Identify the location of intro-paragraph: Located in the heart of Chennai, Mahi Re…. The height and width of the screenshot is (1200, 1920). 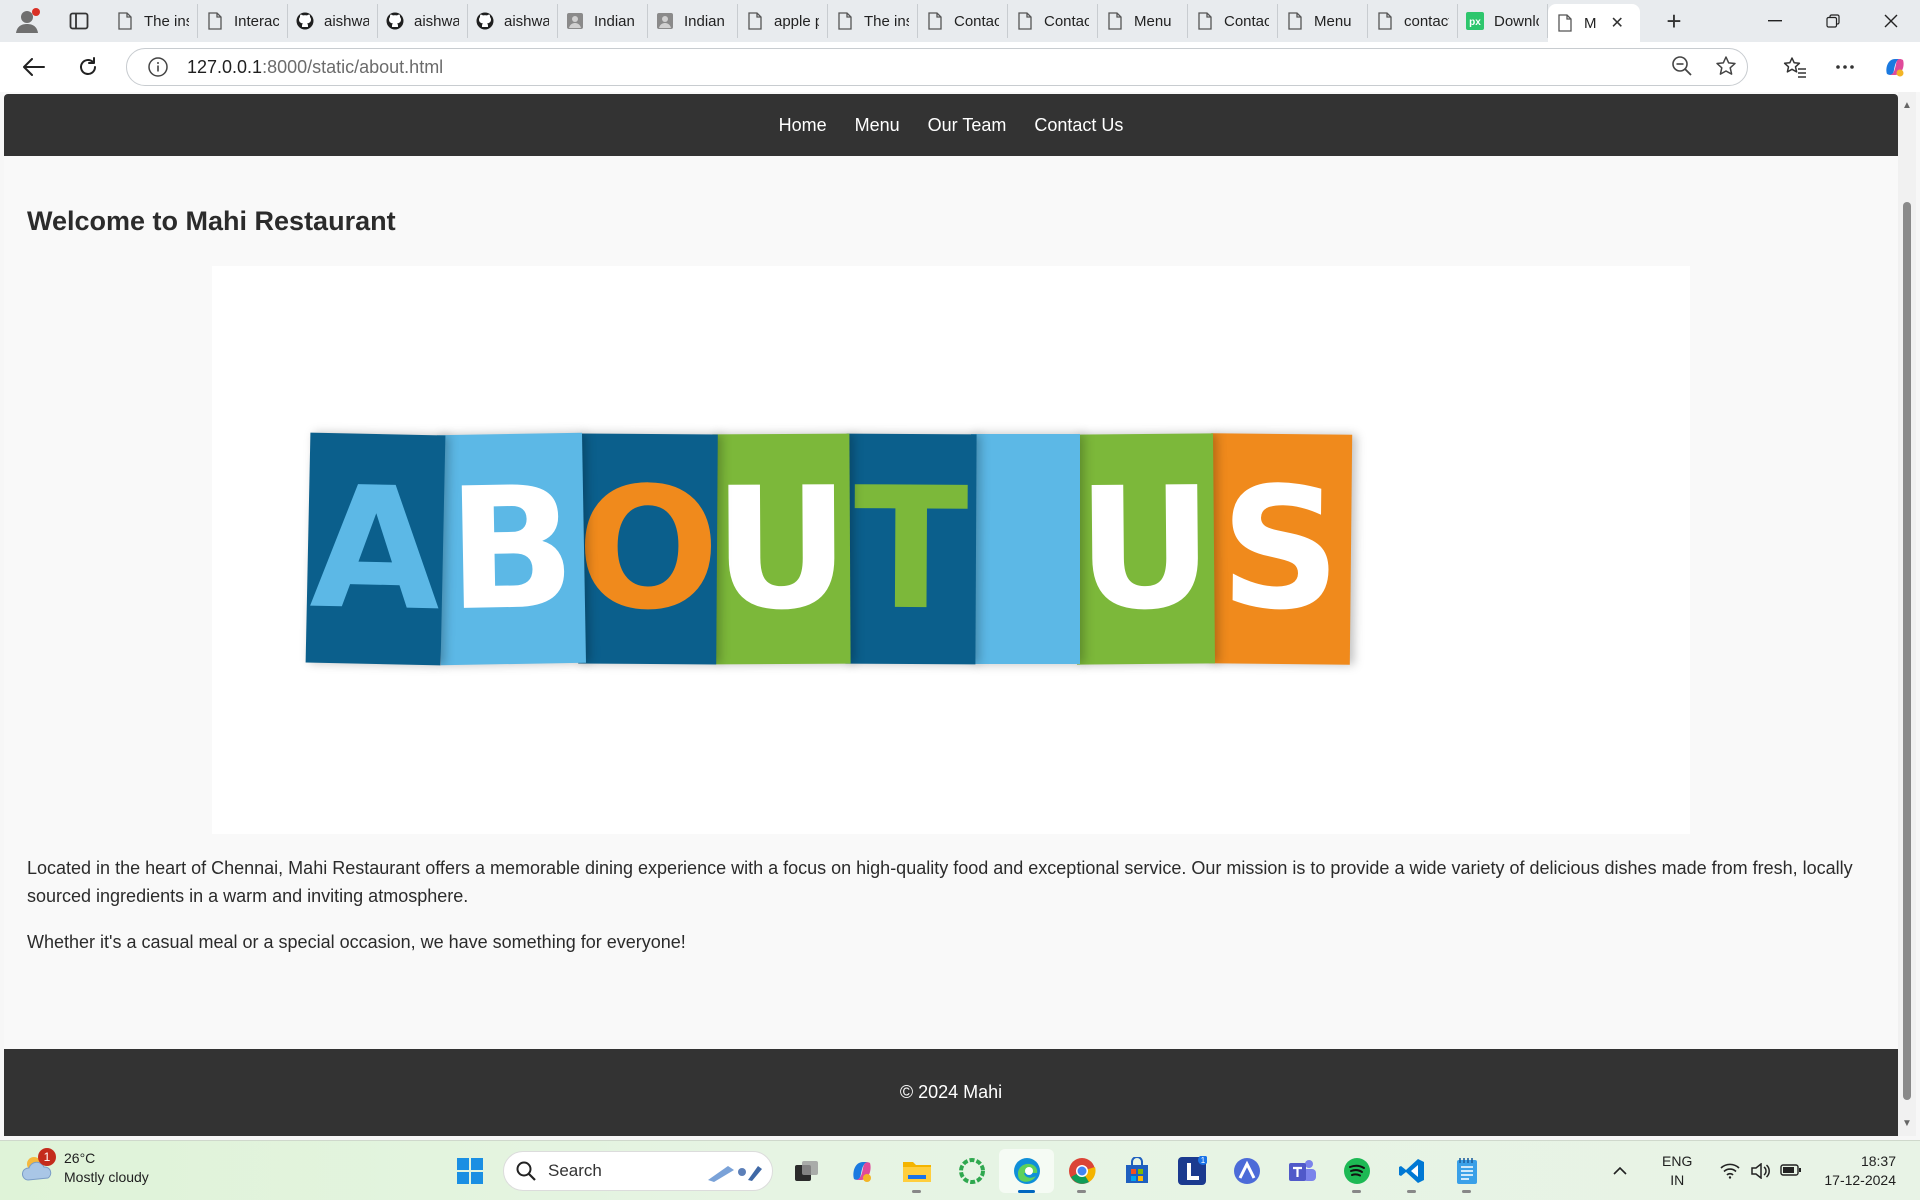
(940, 882).